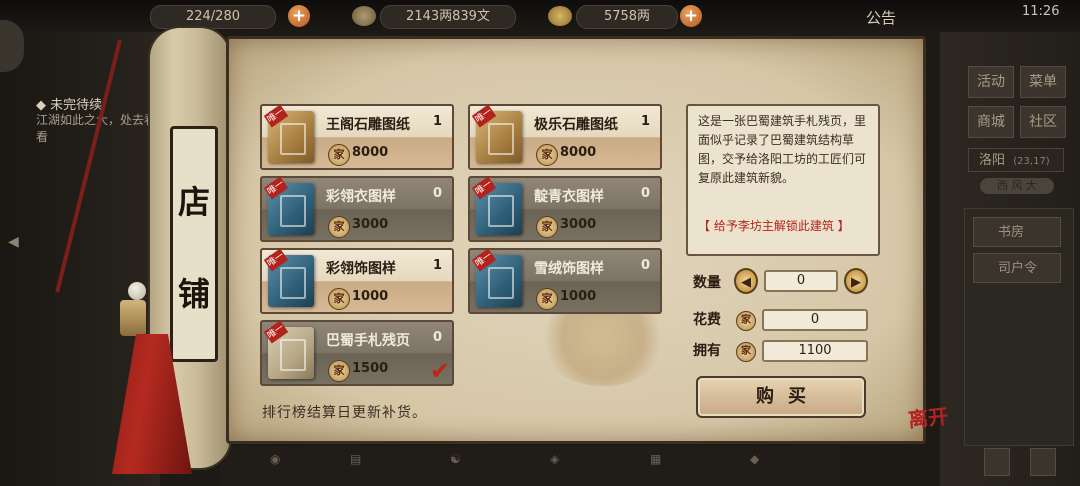 The width and height of the screenshot is (1080, 486). Describe the element at coordinates (193, 202) in the screenshot. I see `shop-title-char: 店` at that location.